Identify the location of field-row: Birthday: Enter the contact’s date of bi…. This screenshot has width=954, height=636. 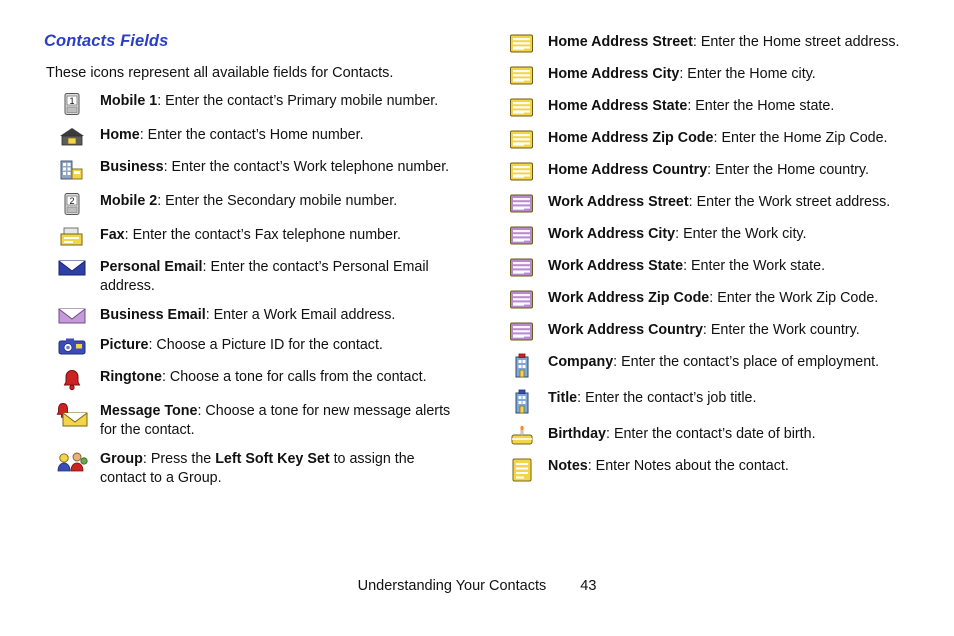
(711, 435).